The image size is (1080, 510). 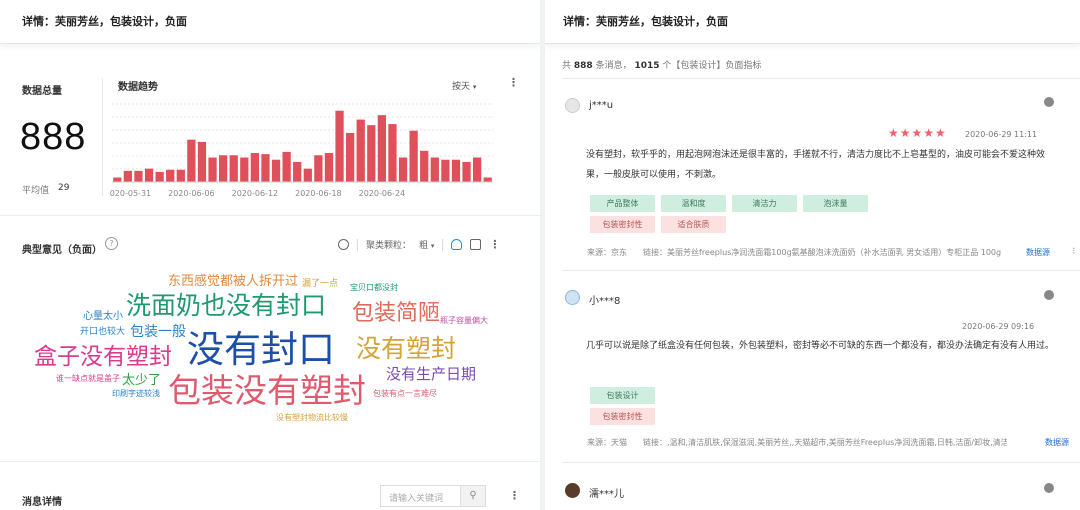 What do you see at coordinates (760, 214) in the screenshot?
I see `review-tags: 产品整体 温和度 清洁力 泡沫量 包装密封性 适合肤质` at bounding box center [760, 214].